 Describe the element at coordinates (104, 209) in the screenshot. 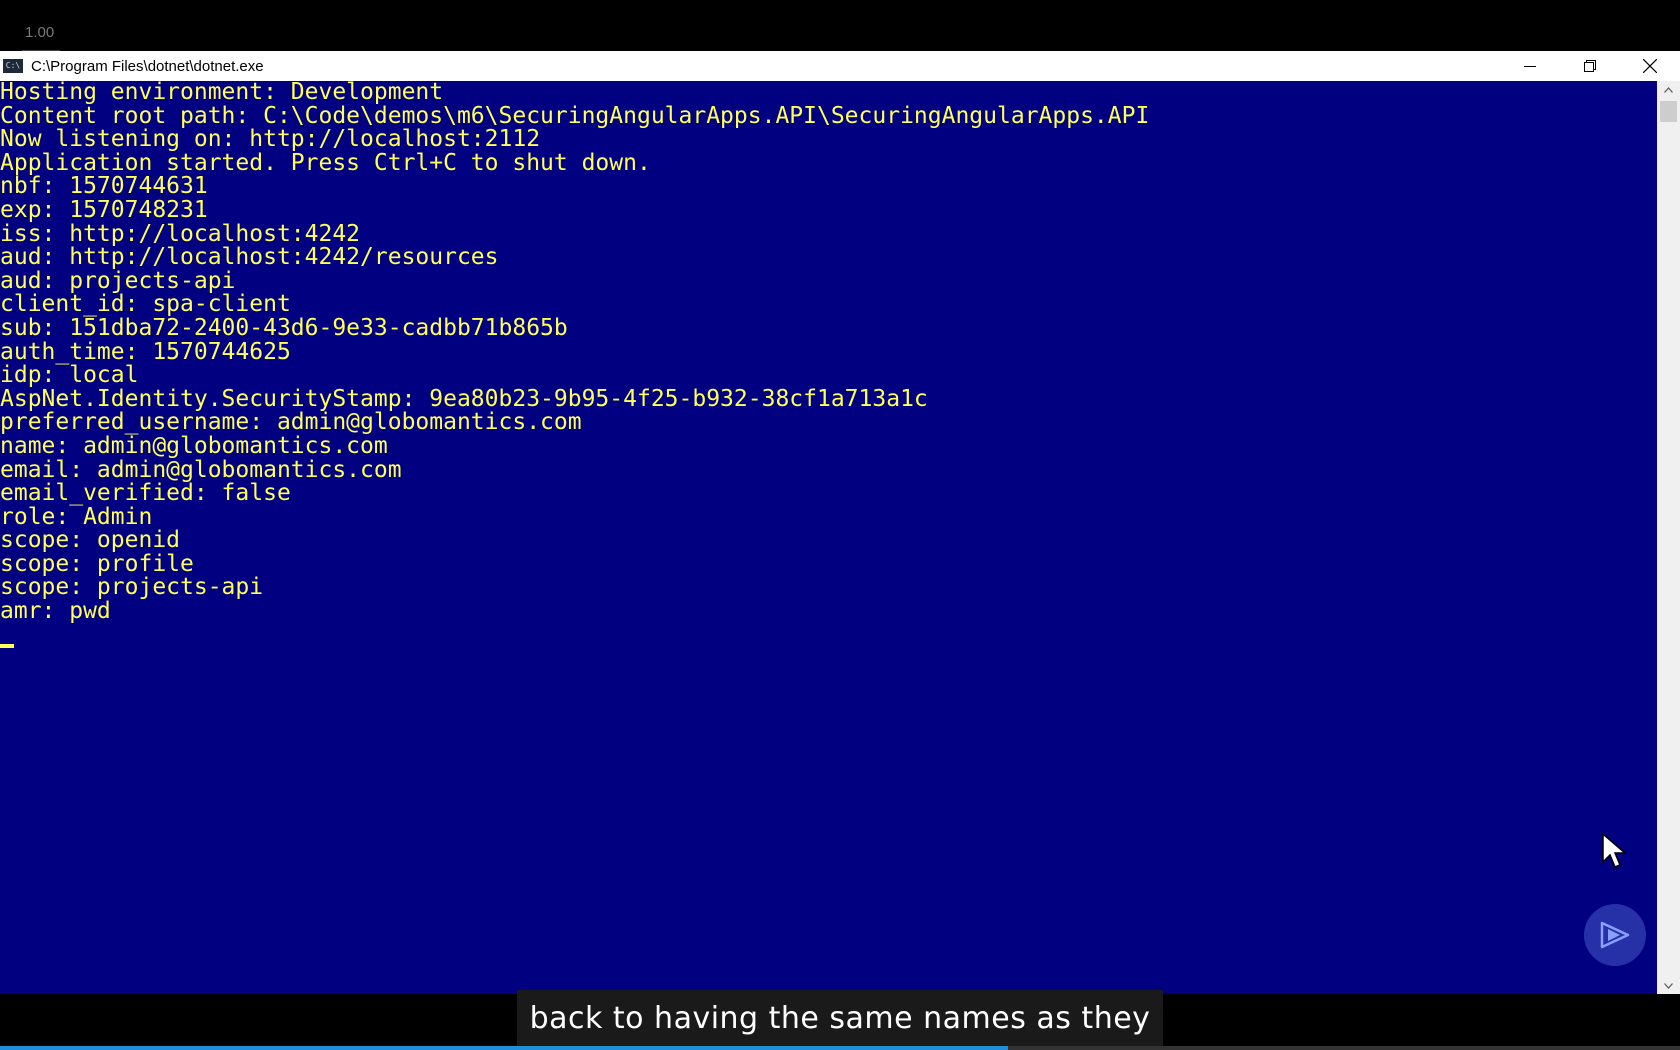

I see `console-line: exp: 1570748231` at that location.